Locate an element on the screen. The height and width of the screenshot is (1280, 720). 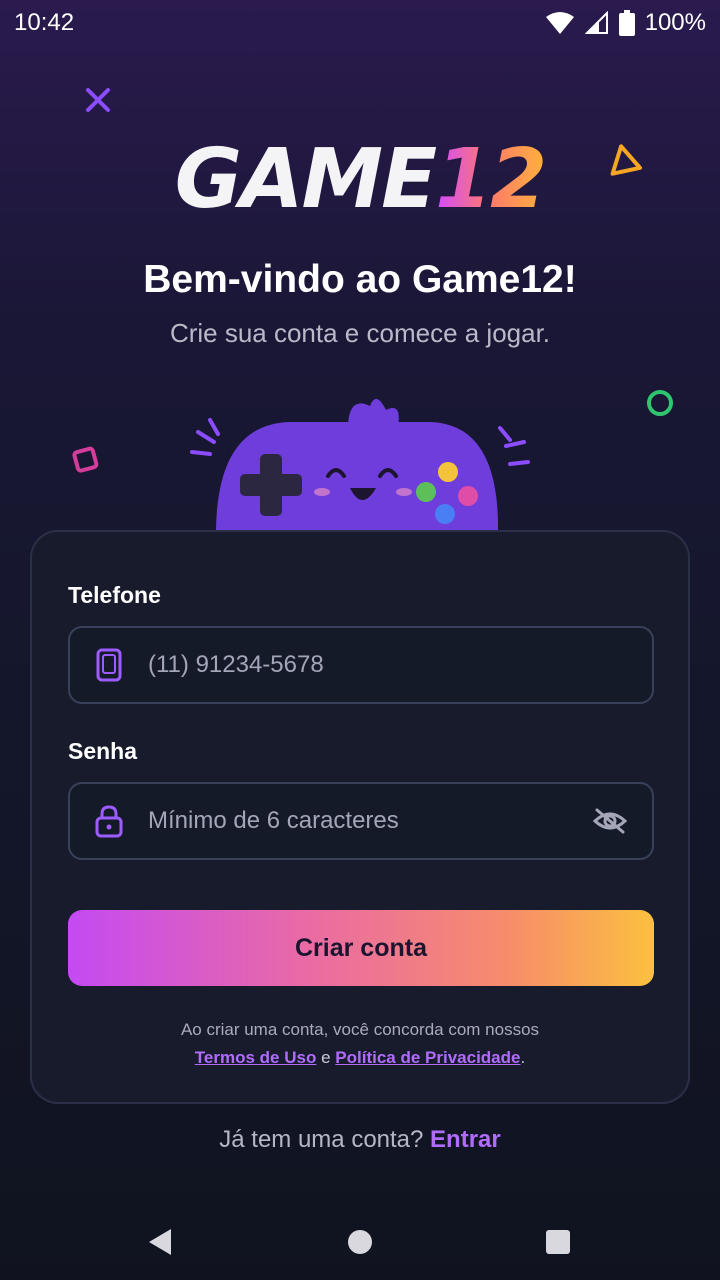
phone-icon is located at coordinates (109, 665).